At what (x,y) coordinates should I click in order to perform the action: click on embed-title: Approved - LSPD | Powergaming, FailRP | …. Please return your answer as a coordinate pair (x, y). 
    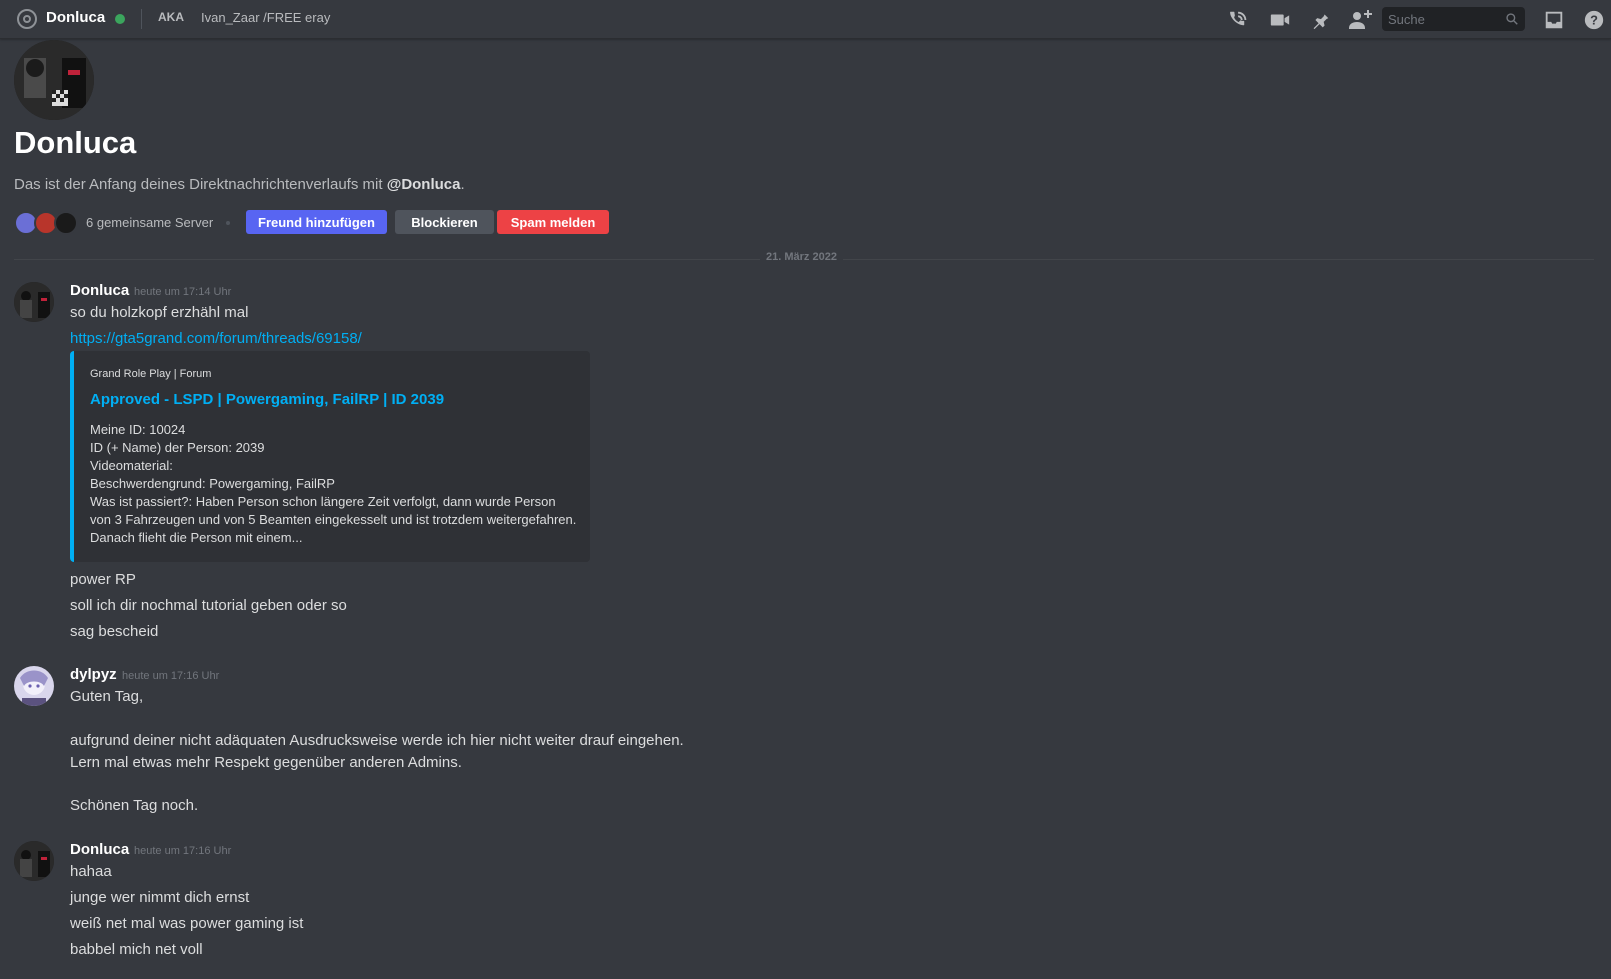
    Looking at the image, I should click on (267, 399).